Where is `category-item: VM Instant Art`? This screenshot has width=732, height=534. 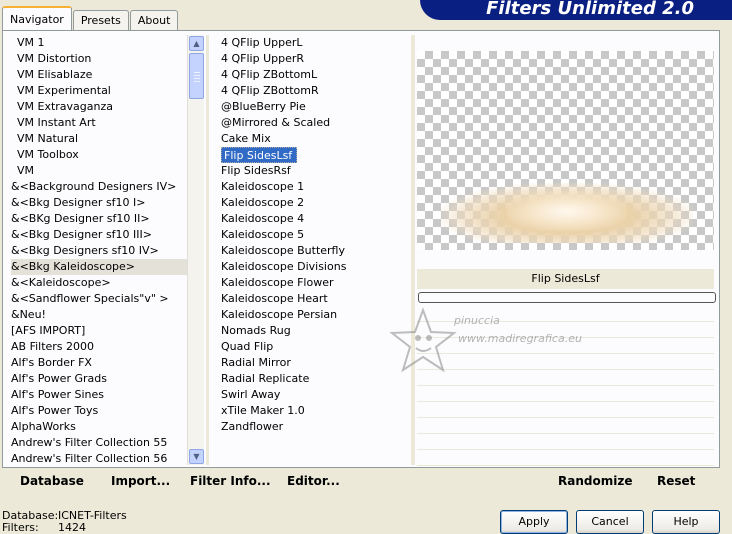 category-item: VM Instant Art is located at coordinates (99, 123).